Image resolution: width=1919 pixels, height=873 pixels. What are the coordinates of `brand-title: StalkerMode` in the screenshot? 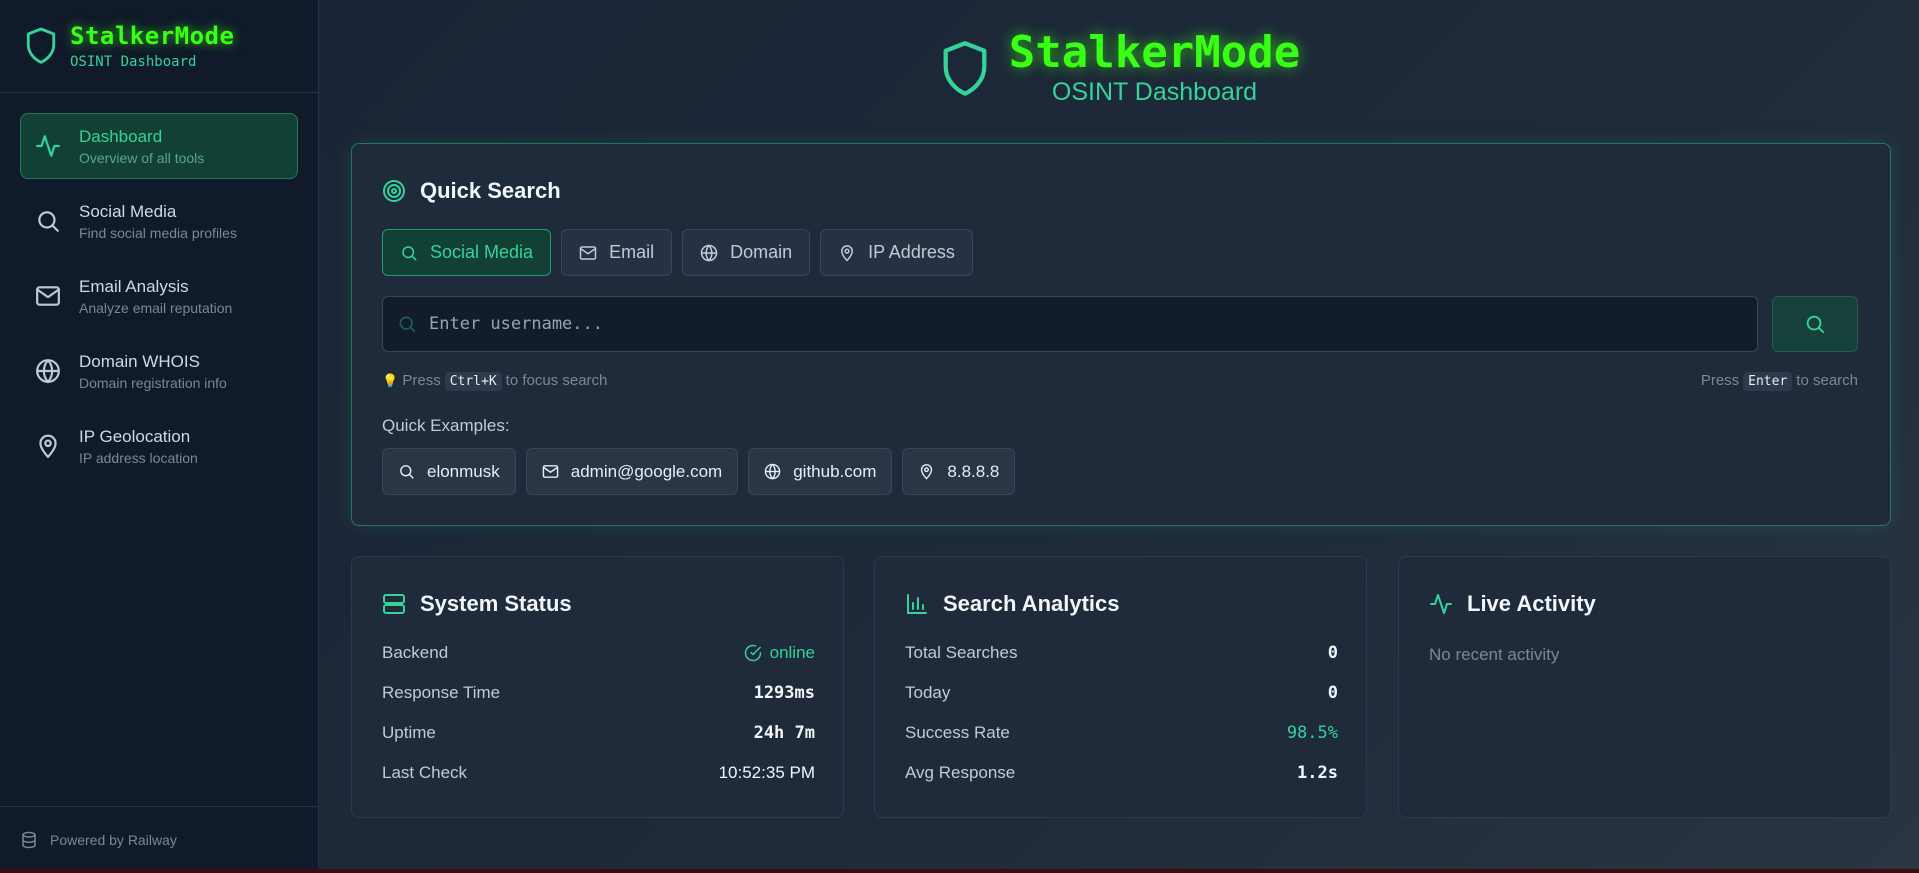 It's located at (152, 36).